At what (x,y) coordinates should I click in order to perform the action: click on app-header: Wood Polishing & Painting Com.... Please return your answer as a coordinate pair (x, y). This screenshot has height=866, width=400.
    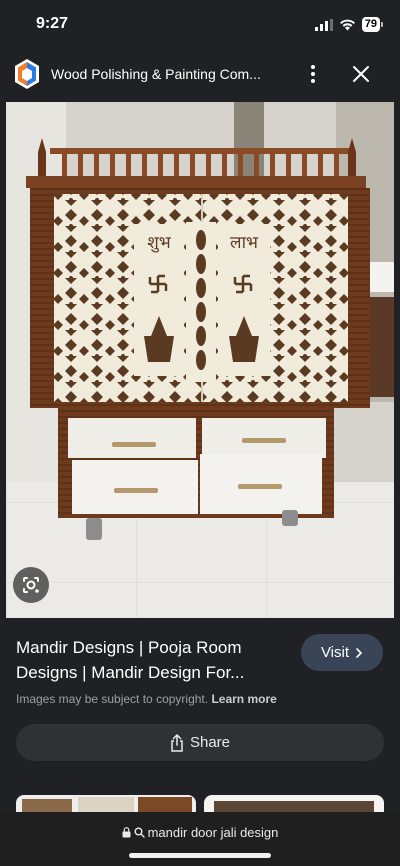
    Looking at the image, I should click on (200, 74).